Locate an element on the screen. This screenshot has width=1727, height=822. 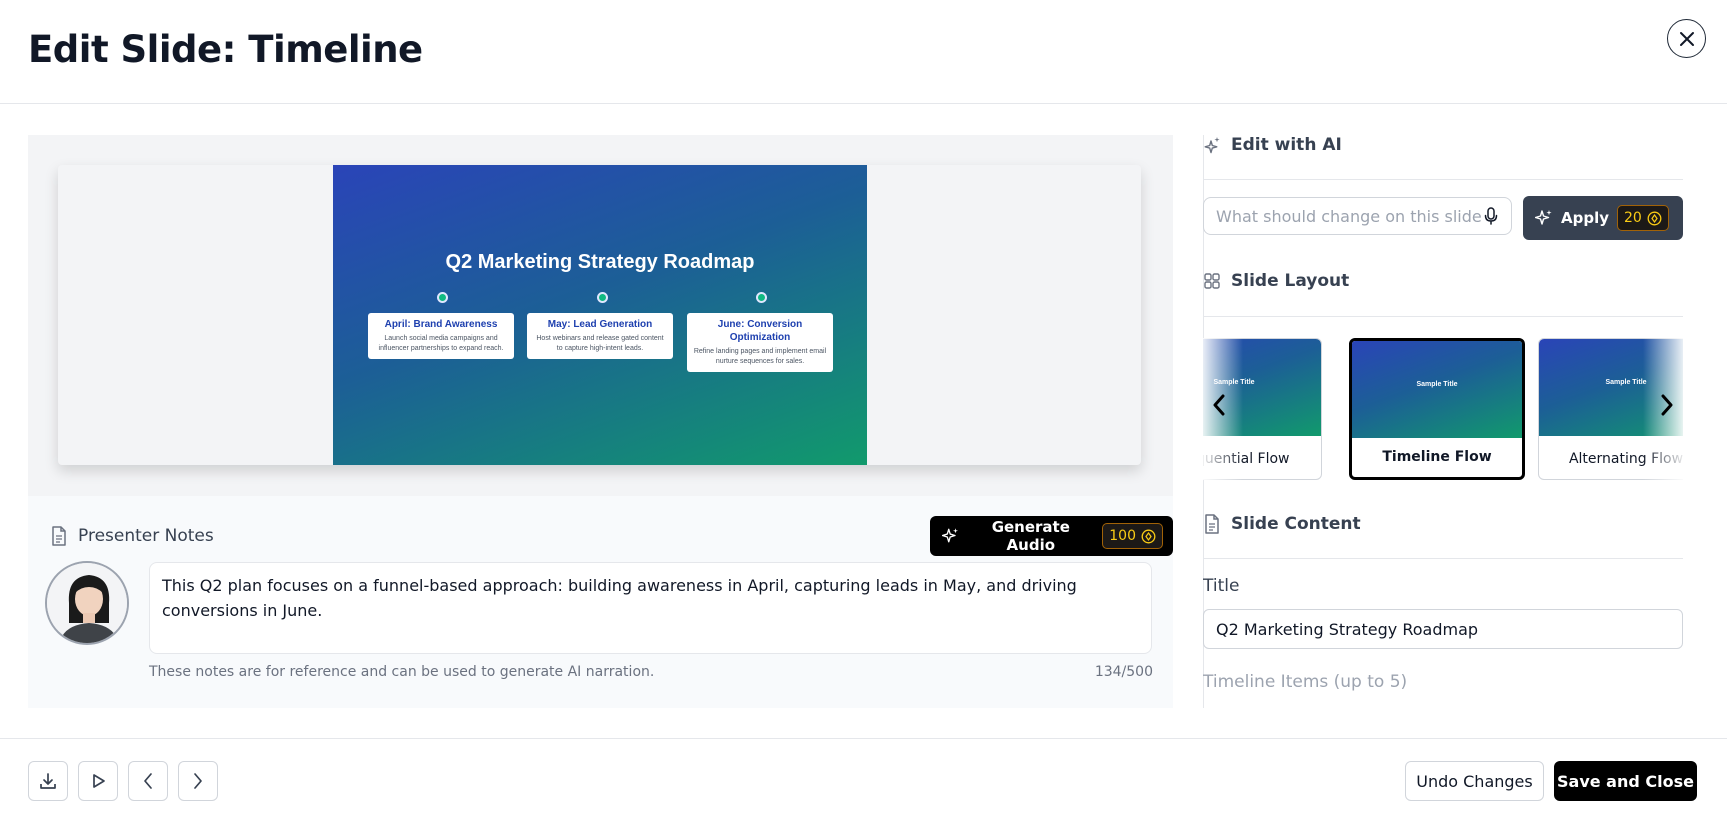
carousel-next-button is located at coordinates (1667, 405).